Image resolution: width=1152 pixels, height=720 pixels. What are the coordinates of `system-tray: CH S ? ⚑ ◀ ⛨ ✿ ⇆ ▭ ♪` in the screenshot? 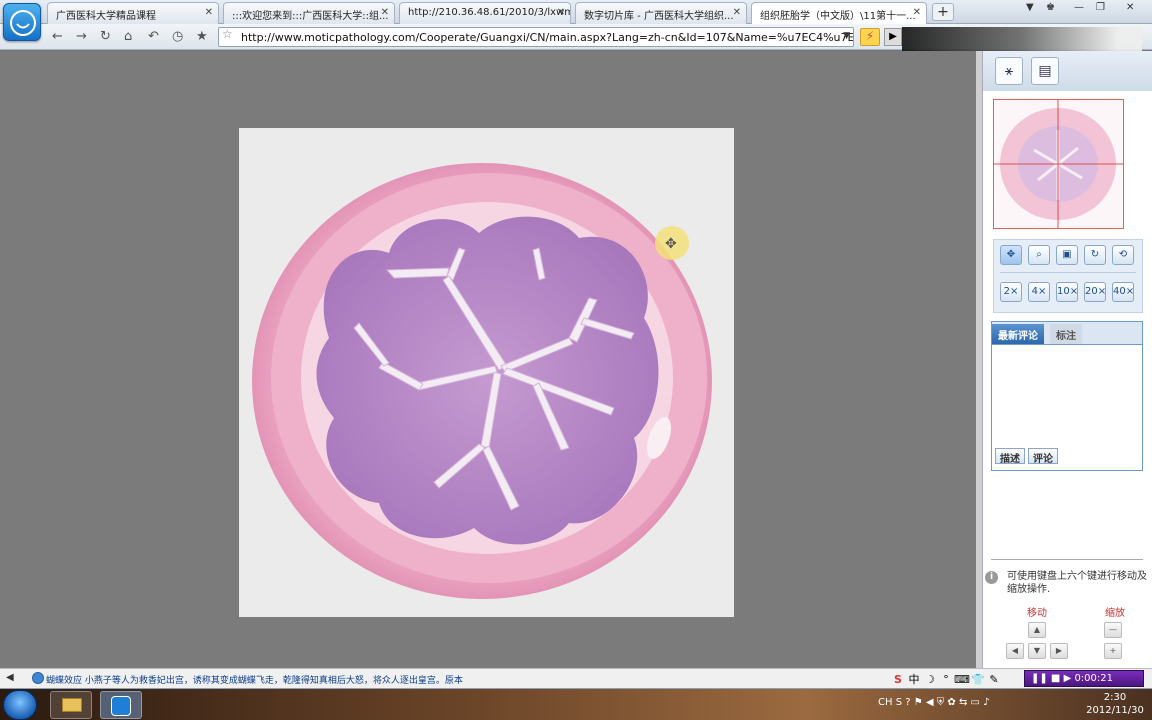 It's located at (934, 702).